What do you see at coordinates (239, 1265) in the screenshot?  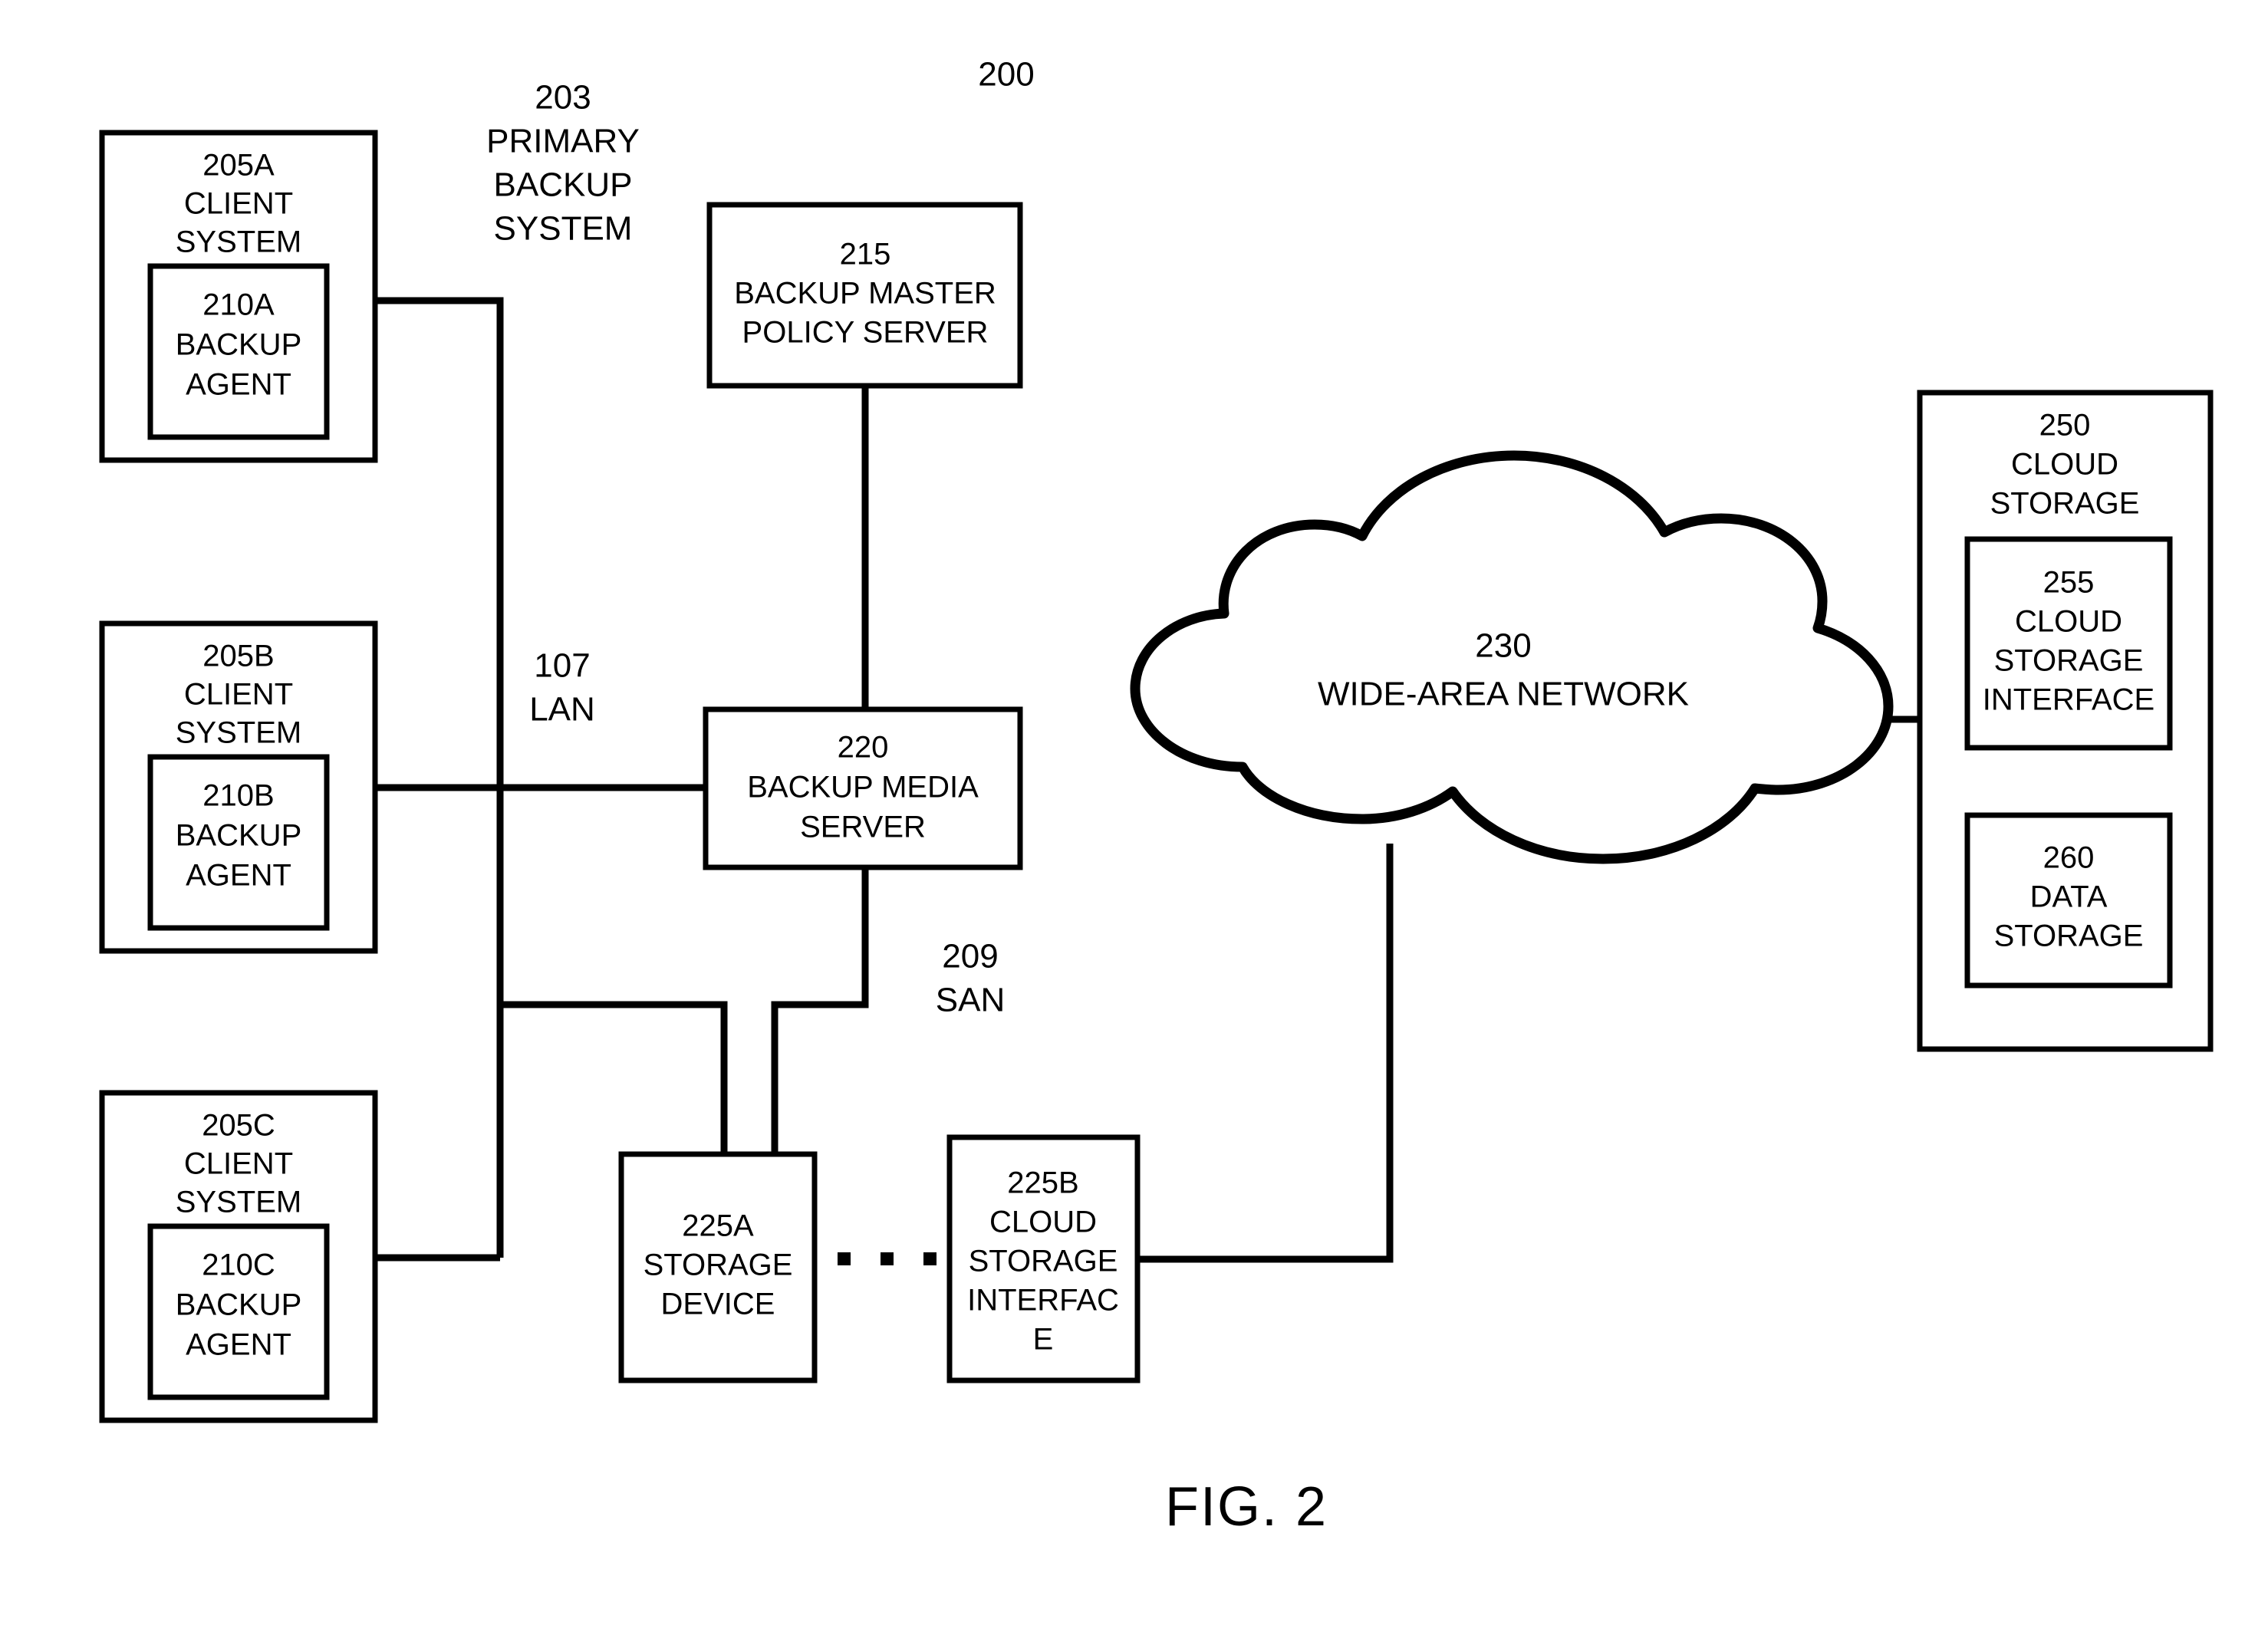 I see `backup-agent-c-number: 210C` at bounding box center [239, 1265].